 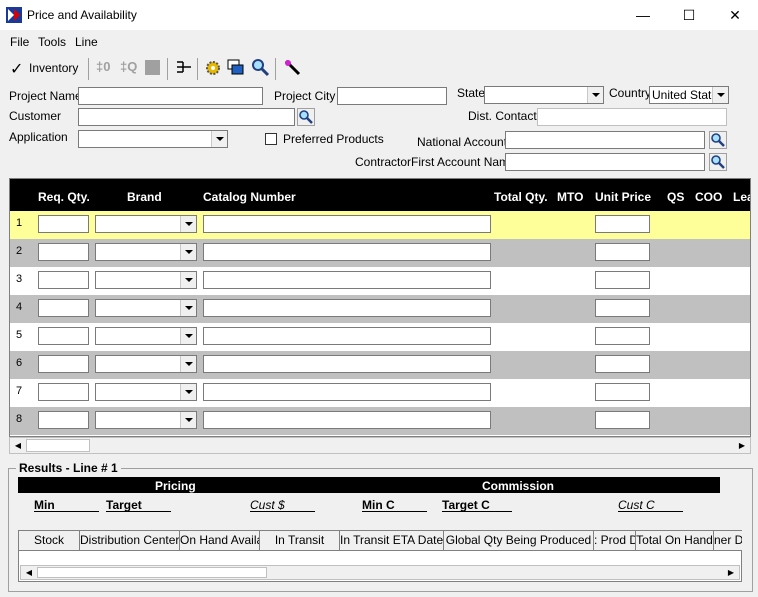 I want to click on col-prod-date: : Prod D, so click(x=615, y=541).